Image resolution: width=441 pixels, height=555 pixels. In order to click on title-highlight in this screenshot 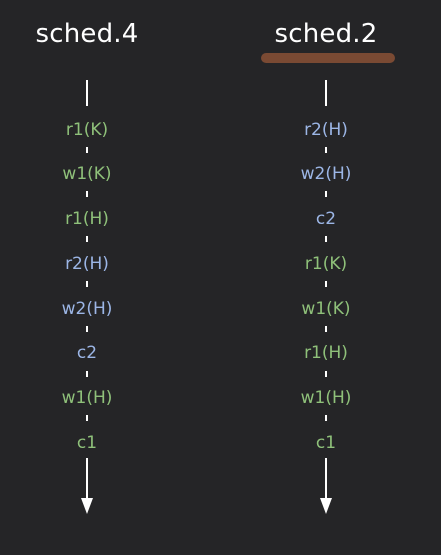, I will do `click(328, 58)`.